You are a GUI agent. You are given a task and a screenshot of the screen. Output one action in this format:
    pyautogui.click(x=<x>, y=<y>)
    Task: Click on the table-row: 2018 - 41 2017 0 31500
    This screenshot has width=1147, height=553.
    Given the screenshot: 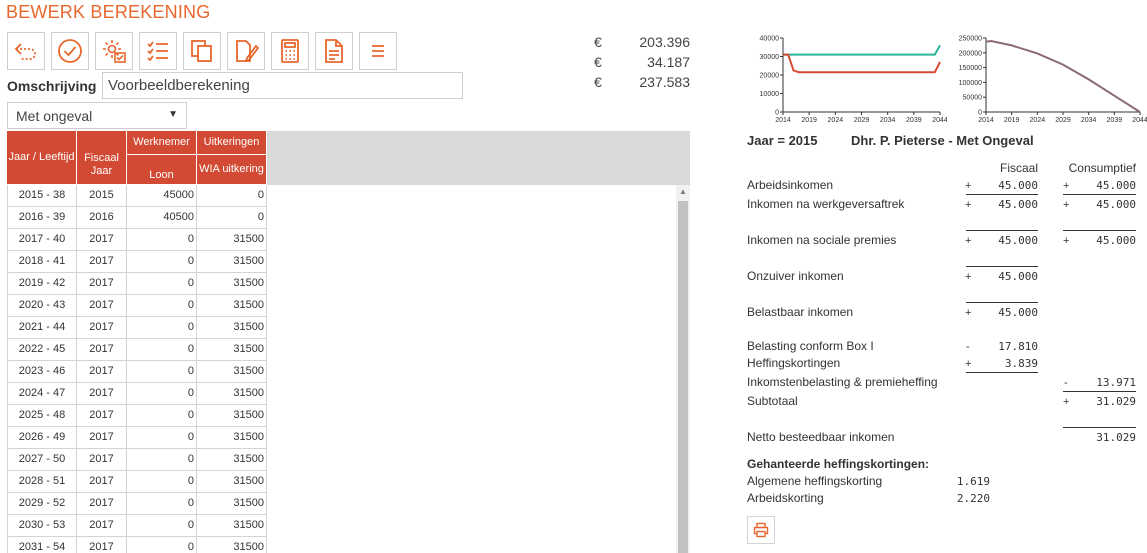 What is the action you would take?
    pyautogui.click(x=137, y=262)
    